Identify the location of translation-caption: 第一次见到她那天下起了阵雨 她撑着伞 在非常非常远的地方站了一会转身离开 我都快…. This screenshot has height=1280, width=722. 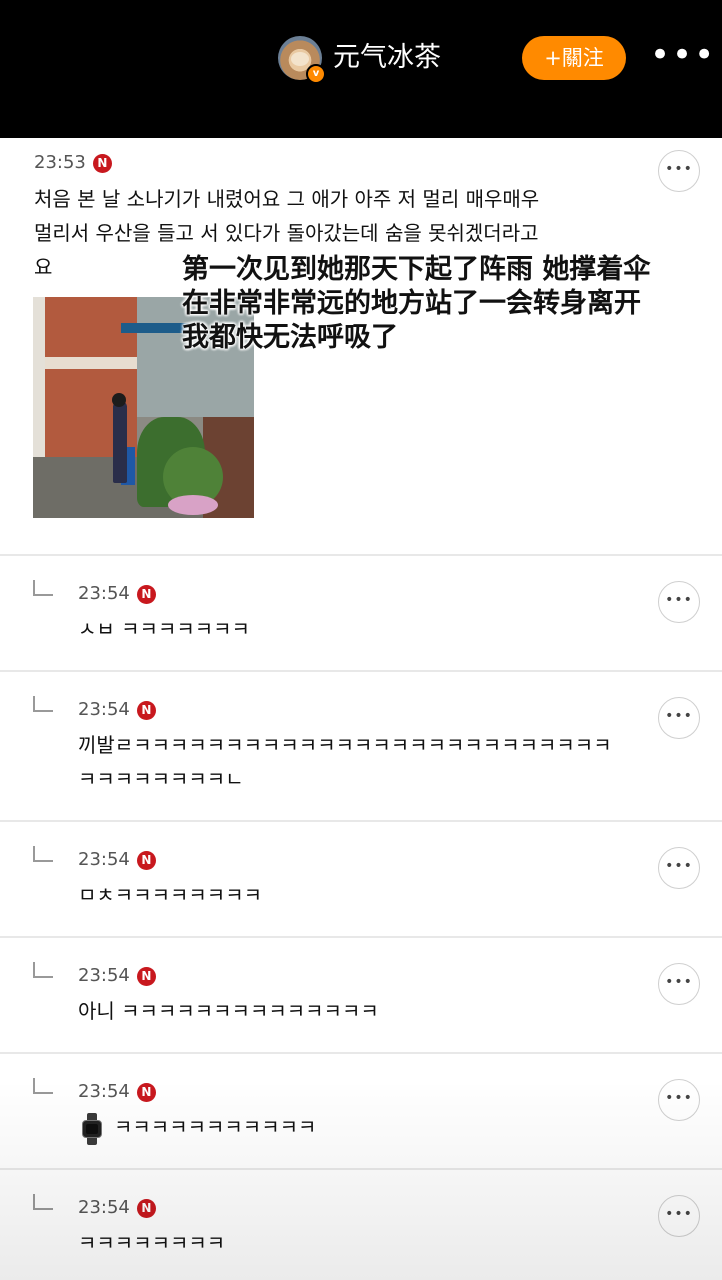
(442, 304).